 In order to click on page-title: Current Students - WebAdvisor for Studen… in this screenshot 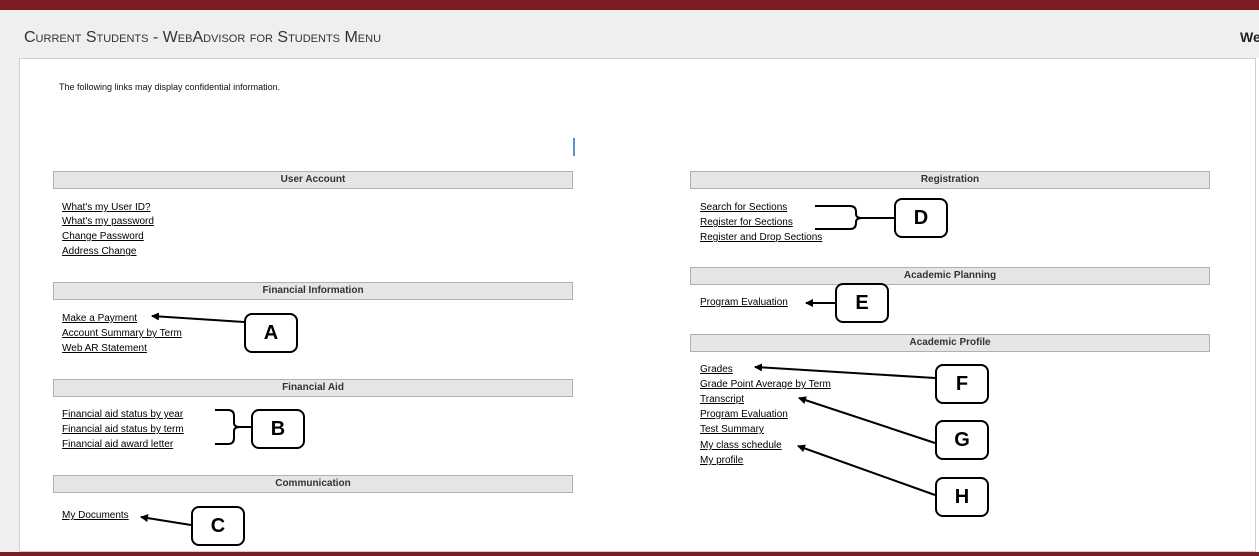, I will do `click(203, 37)`.